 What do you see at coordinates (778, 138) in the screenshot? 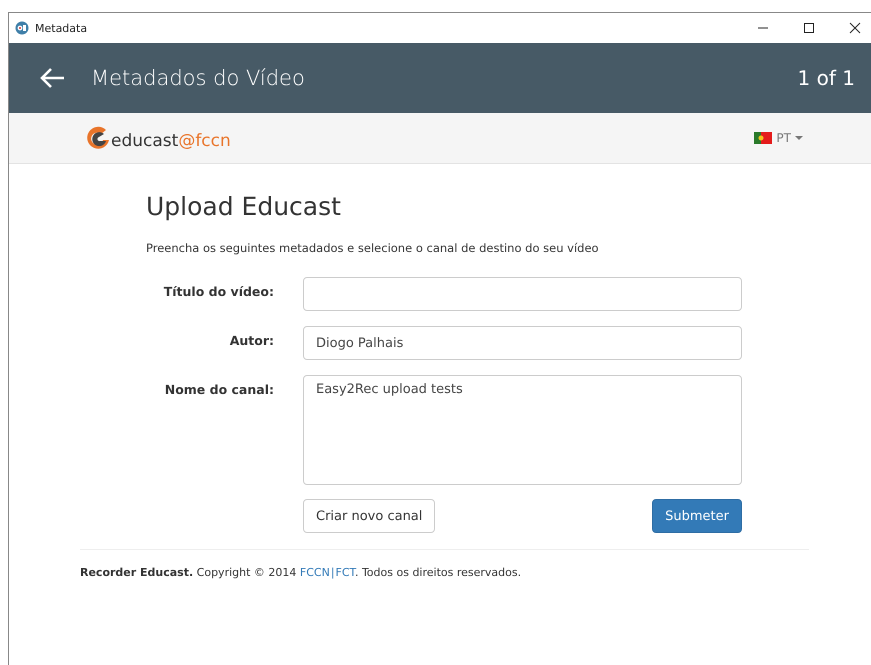
I see `language-dropdown: PT` at bounding box center [778, 138].